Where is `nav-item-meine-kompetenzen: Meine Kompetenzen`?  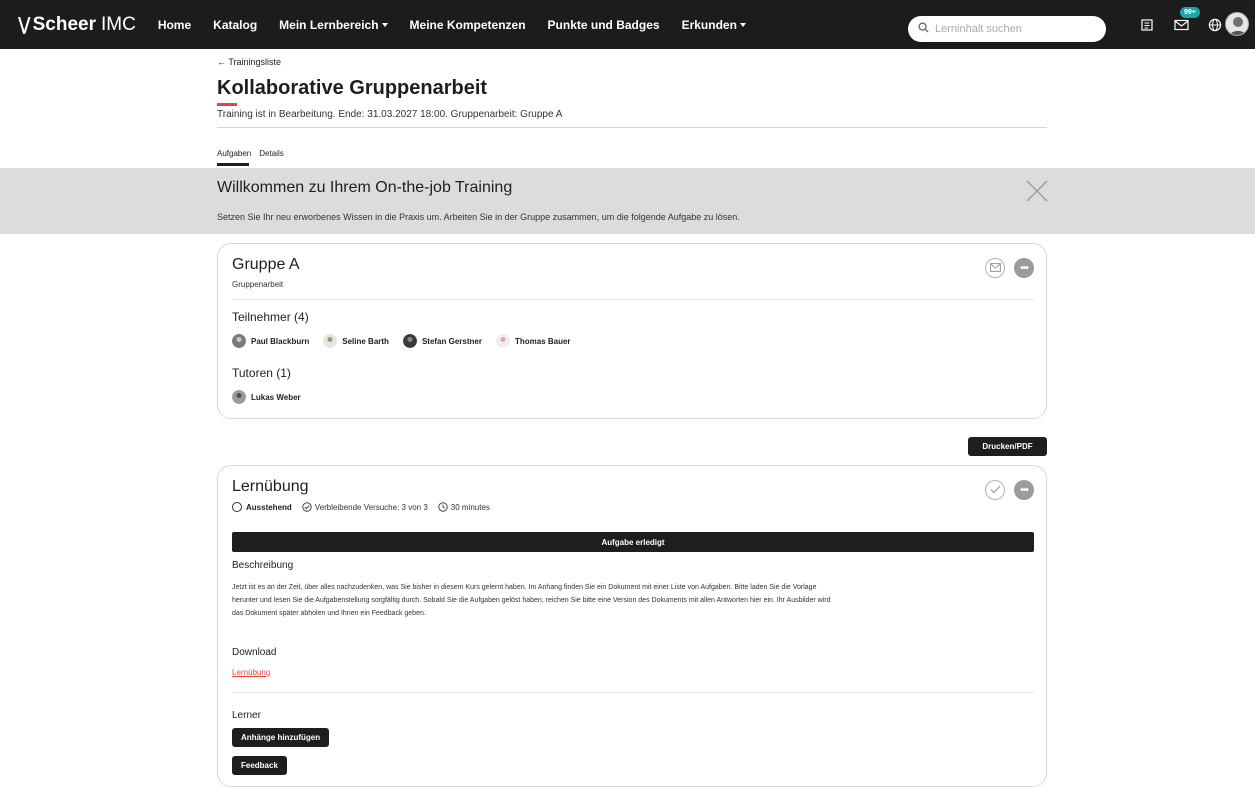 nav-item-meine-kompetenzen: Meine Kompetenzen is located at coordinates (468, 25).